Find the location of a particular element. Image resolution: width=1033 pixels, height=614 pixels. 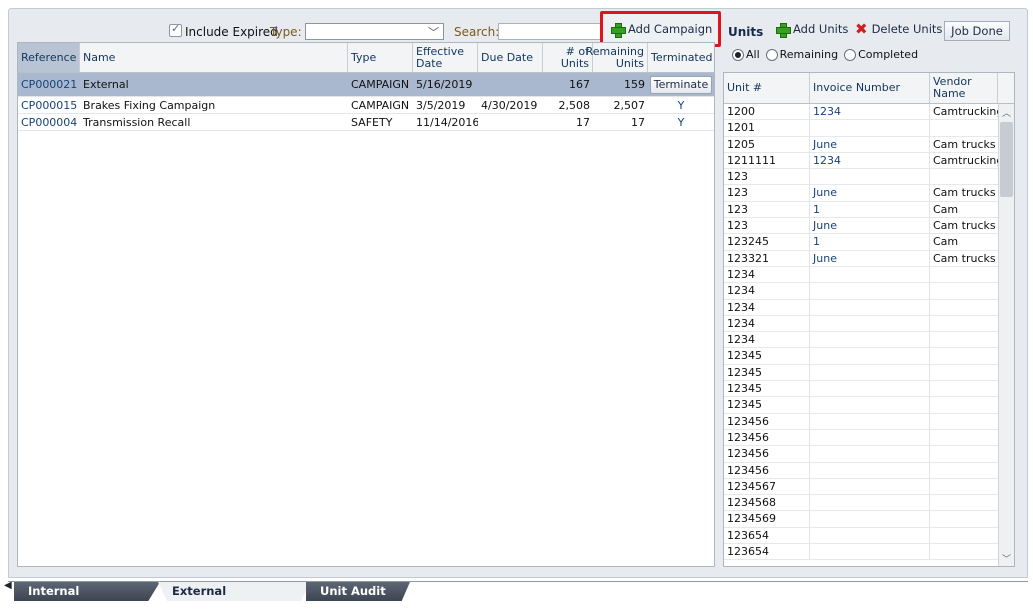

tab-external-campaigns: External Campaigns is located at coordinates (234, 591).